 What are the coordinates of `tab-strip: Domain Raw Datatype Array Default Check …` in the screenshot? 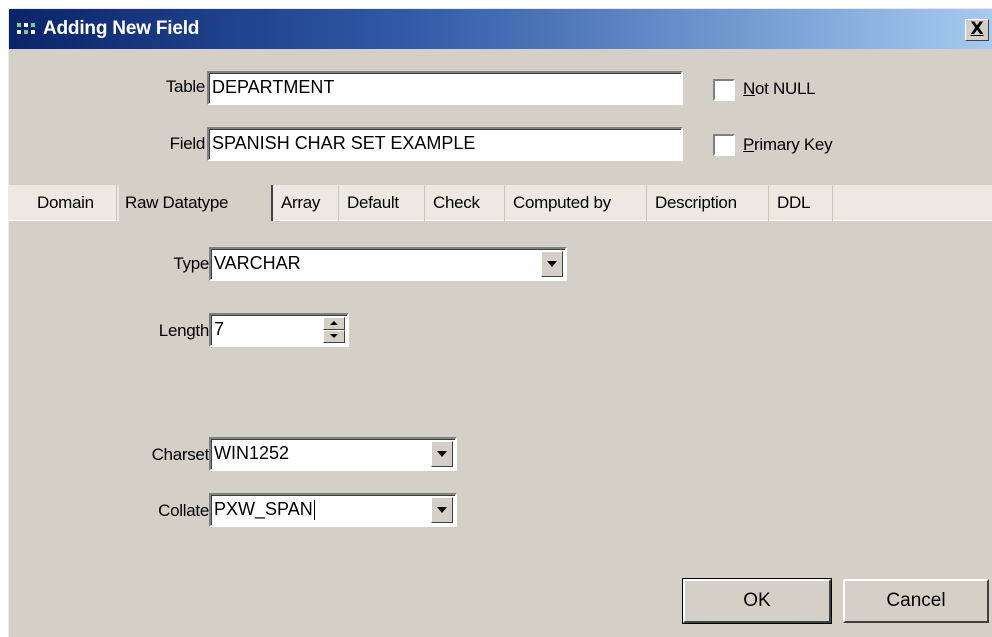 It's located at (500, 203).